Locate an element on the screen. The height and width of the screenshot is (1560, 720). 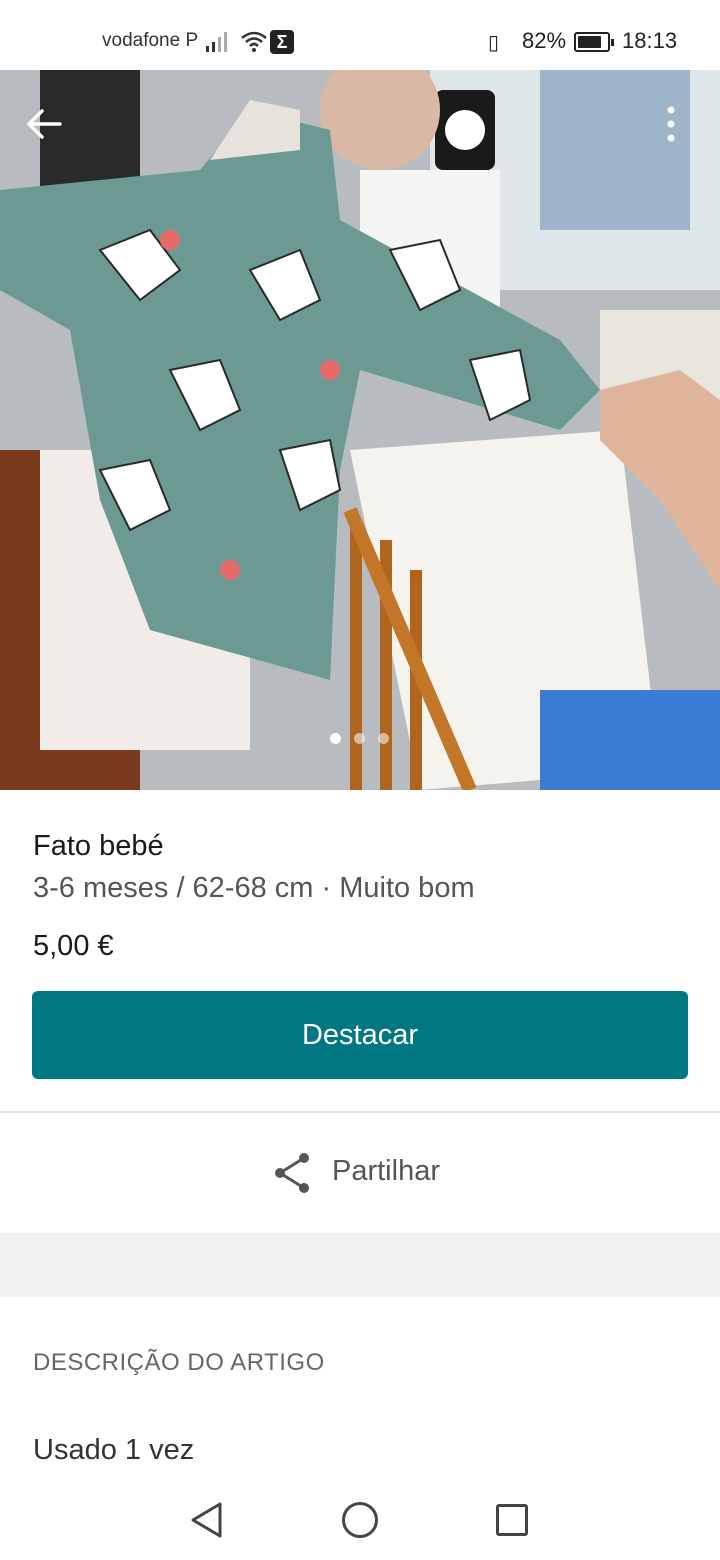
sigma-app-icon: Σ is located at coordinates (282, 42).